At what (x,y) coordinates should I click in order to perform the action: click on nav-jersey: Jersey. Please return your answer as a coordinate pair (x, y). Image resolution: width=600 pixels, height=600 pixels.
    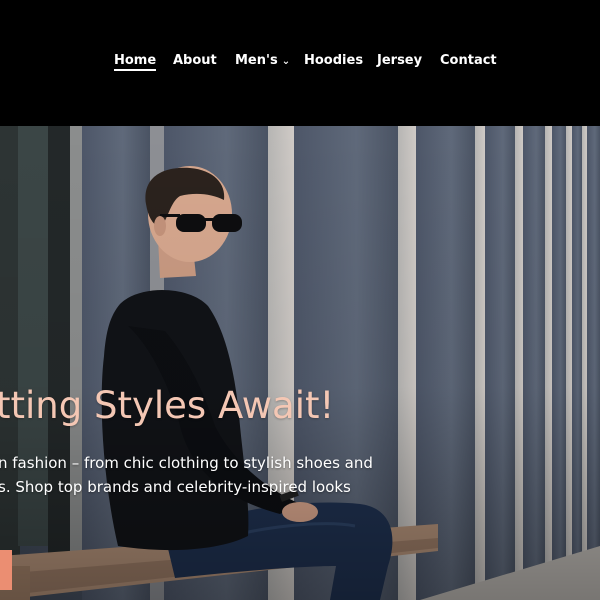
    Looking at the image, I should click on (399, 62).